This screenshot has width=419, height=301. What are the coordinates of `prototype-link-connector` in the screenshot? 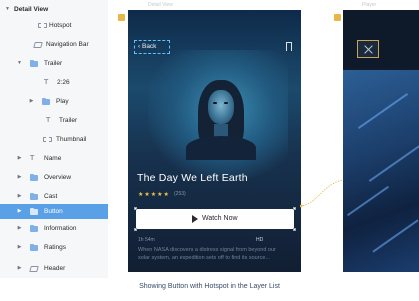 It's located at (322, 193).